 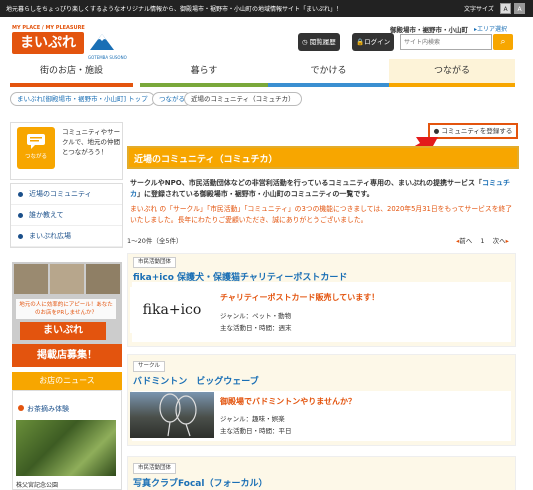 I want to click on ad-copy: 地元の人に効率的にアピール！あなたのお店をPRしませんか？, so click(x=66, y=309).